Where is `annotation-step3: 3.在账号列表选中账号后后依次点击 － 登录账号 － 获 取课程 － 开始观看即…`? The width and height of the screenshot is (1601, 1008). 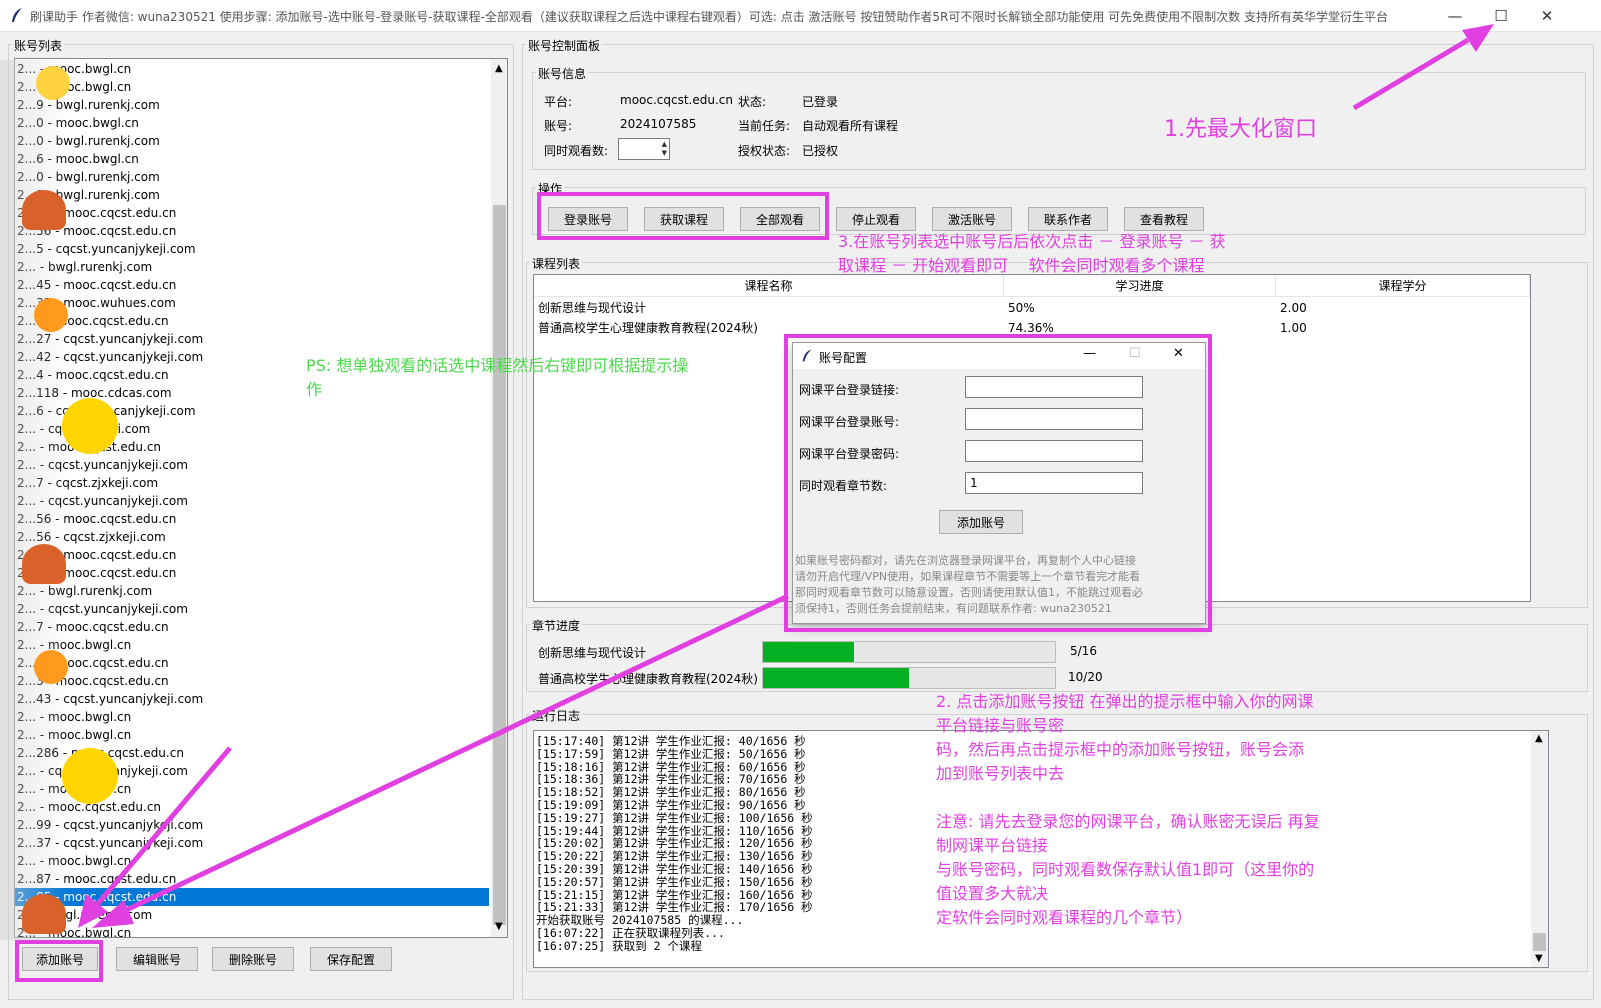
annotation-step3: 3.在账号列表选中账号后后依次点击 － 登录账号 － 获 取课程 － 开始观看即… is located at coordinates (1032, 253).